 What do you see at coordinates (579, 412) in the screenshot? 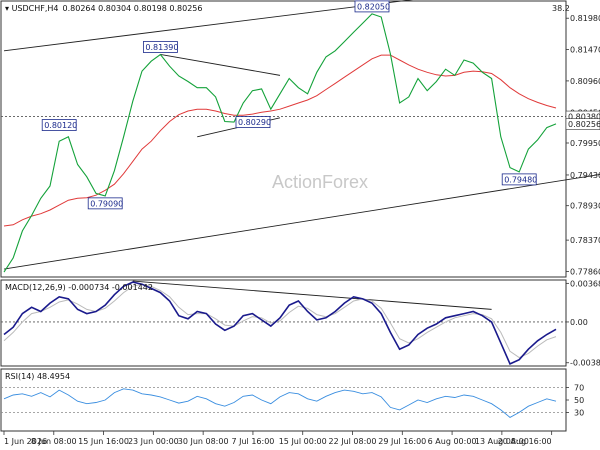
I see `rsi-y-tick-label: 30` at bounding box center [579, 412].